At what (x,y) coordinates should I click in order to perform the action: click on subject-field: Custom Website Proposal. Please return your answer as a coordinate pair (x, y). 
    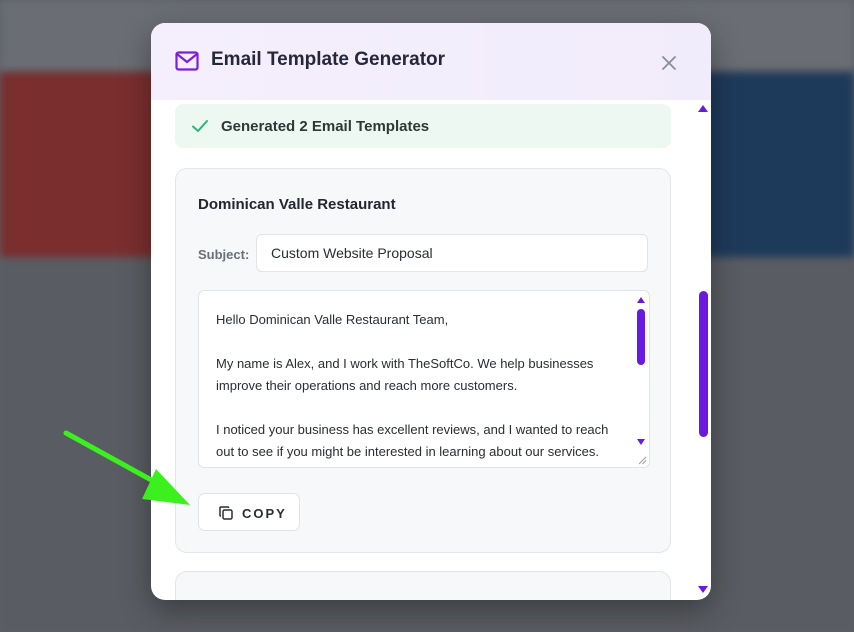
    Looking at the image, I should click on (452, 253).